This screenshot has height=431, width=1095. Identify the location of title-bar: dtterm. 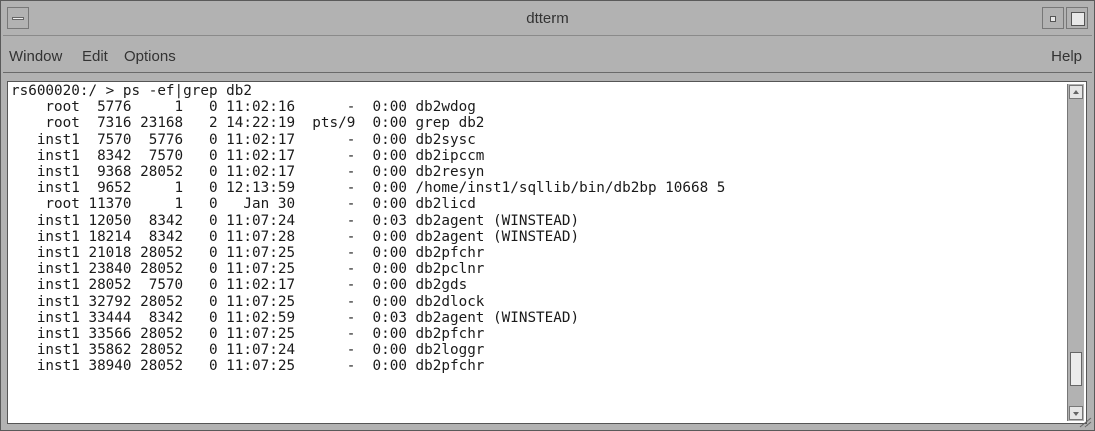
(547, 19).